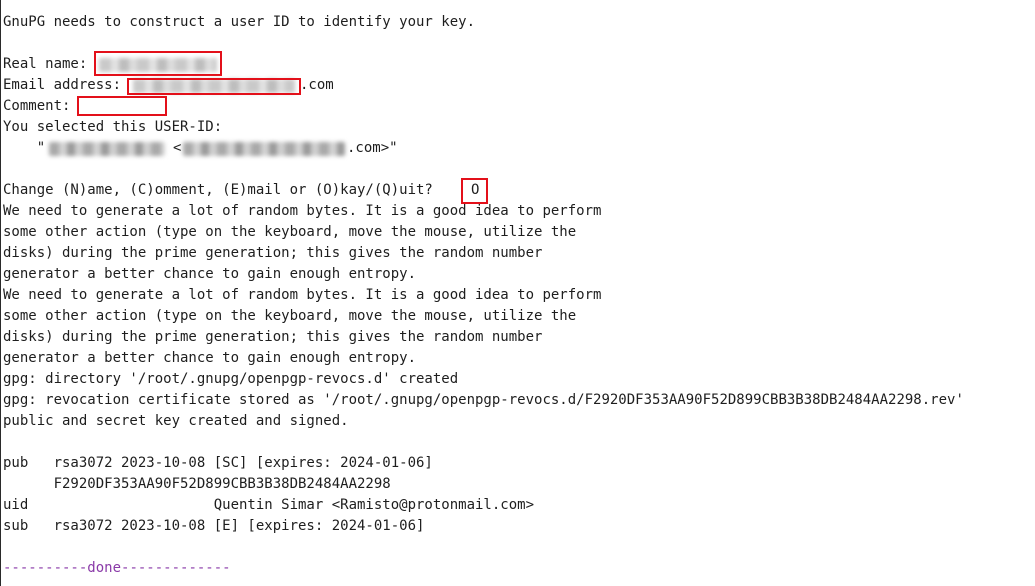  What do you see at coordinates (176, 568) in the screenshot?
I see `done-dashes-right: -------------` at bounding box center [176, 568].